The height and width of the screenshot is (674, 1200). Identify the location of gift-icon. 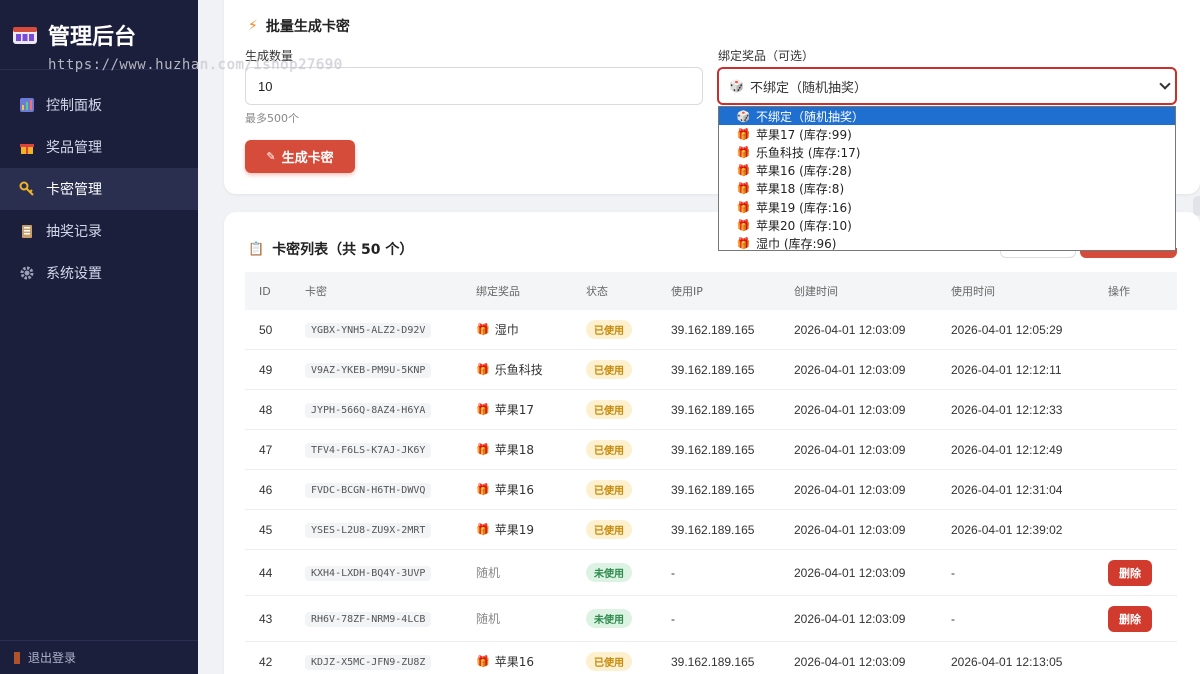
(27, 147).